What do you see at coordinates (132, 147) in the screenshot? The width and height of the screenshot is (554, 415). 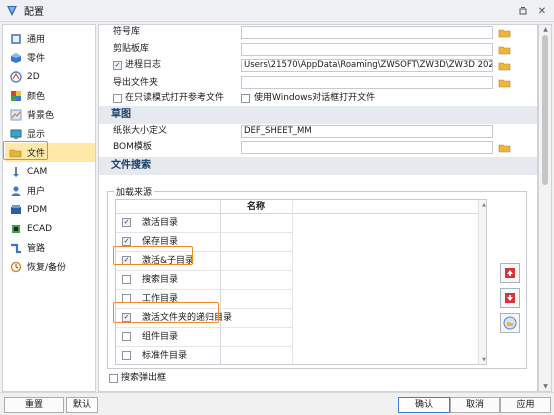 I see `bom-template-label: BOM模板` at bounding box center [132, 147].